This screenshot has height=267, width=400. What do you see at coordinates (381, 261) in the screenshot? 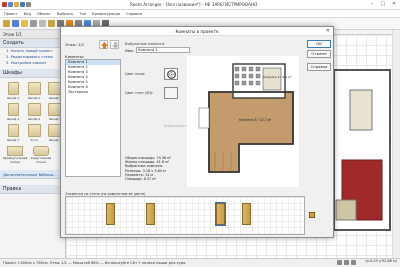
I see `status-coordinates: (x:4.29 y:92.88 м)` at bounding box center [381, 261].